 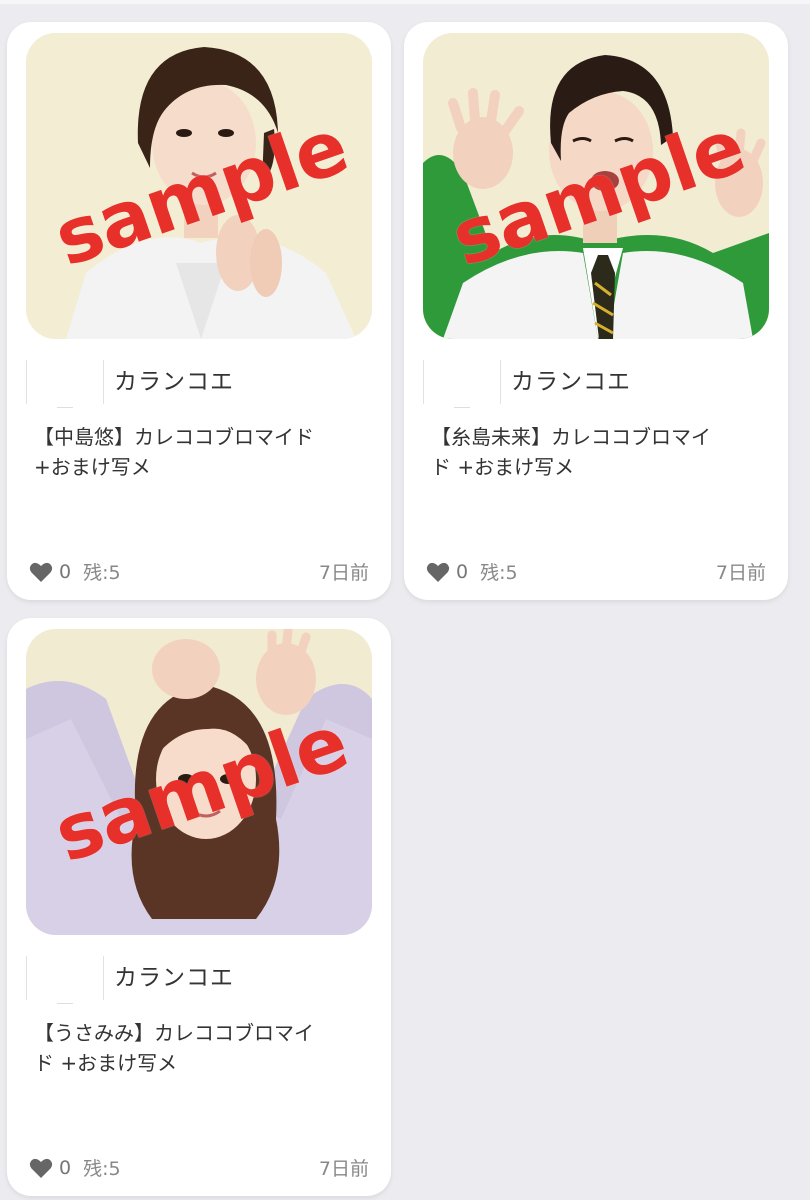 I want to click on product-title: 【うさみみ】カレココブロマイ ド +おまけ写メ, so click(x=194, y=1048).